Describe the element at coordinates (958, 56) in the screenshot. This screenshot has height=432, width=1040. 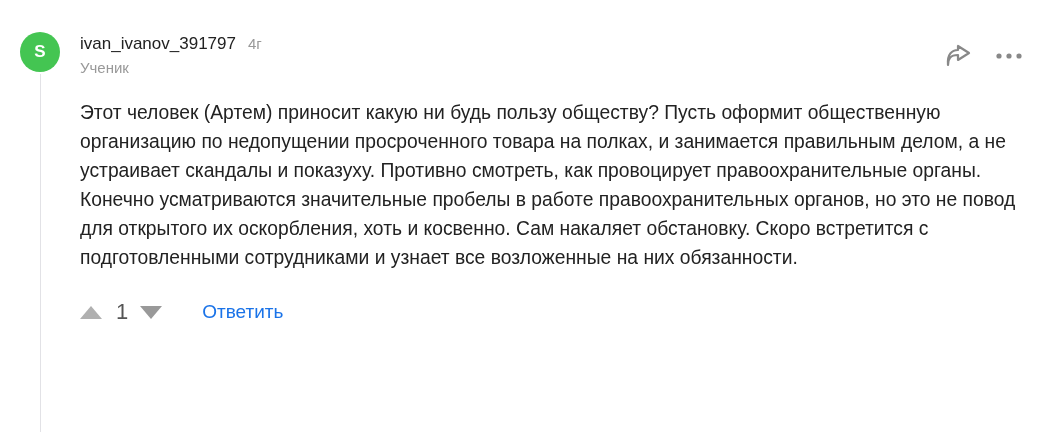
I see `share-icon` at that location.